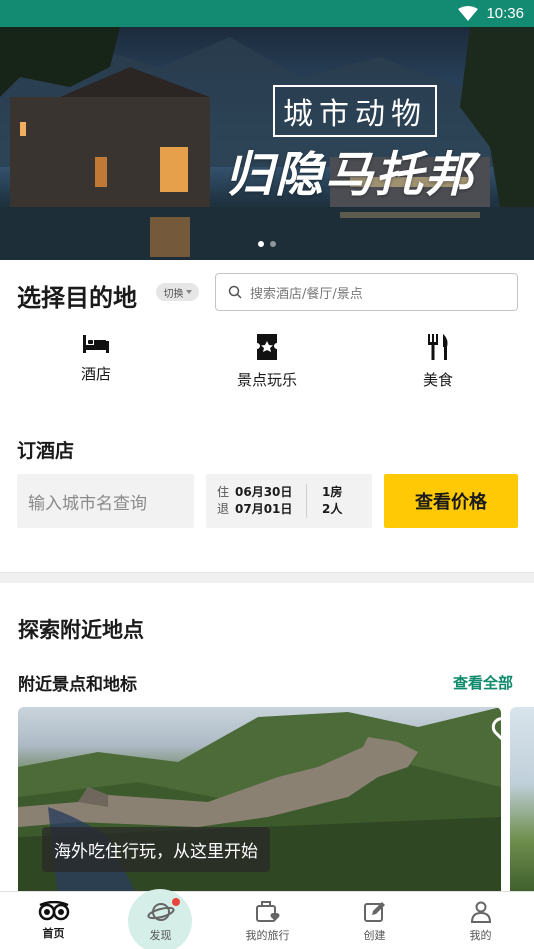 The height and width of the screenshot is (949, 534). I want to click on nav-label: 首页, so click(53, 933).